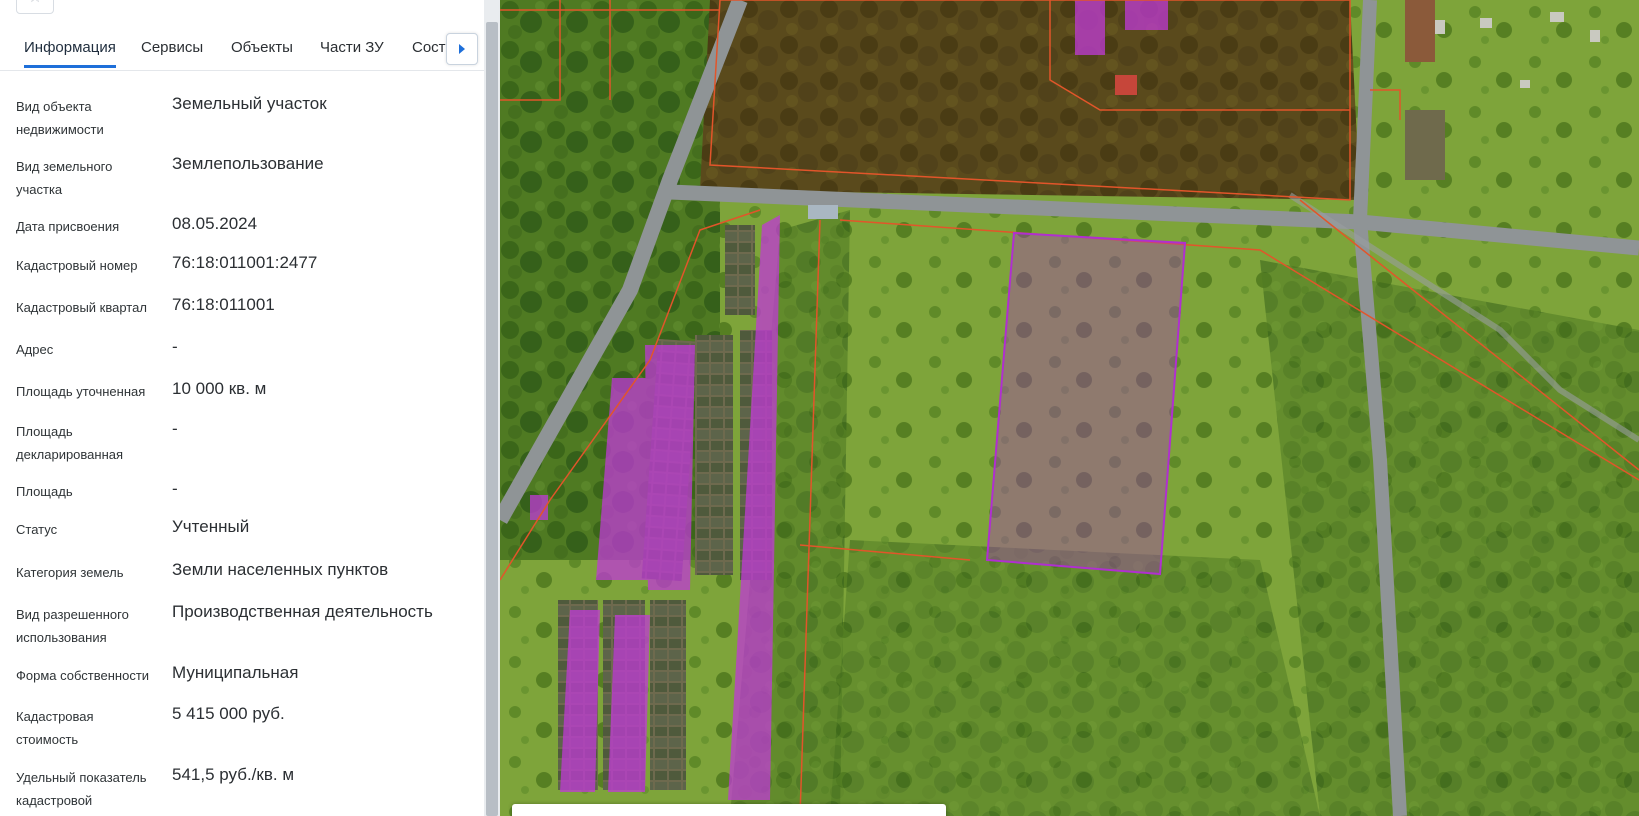 This screenshot has width=1639, height=816. What do you see at coordinates (352, 49) in the screenshot?
I see `tab-parcel-parts: Части ЗУ` at bounding box center [352, 49].